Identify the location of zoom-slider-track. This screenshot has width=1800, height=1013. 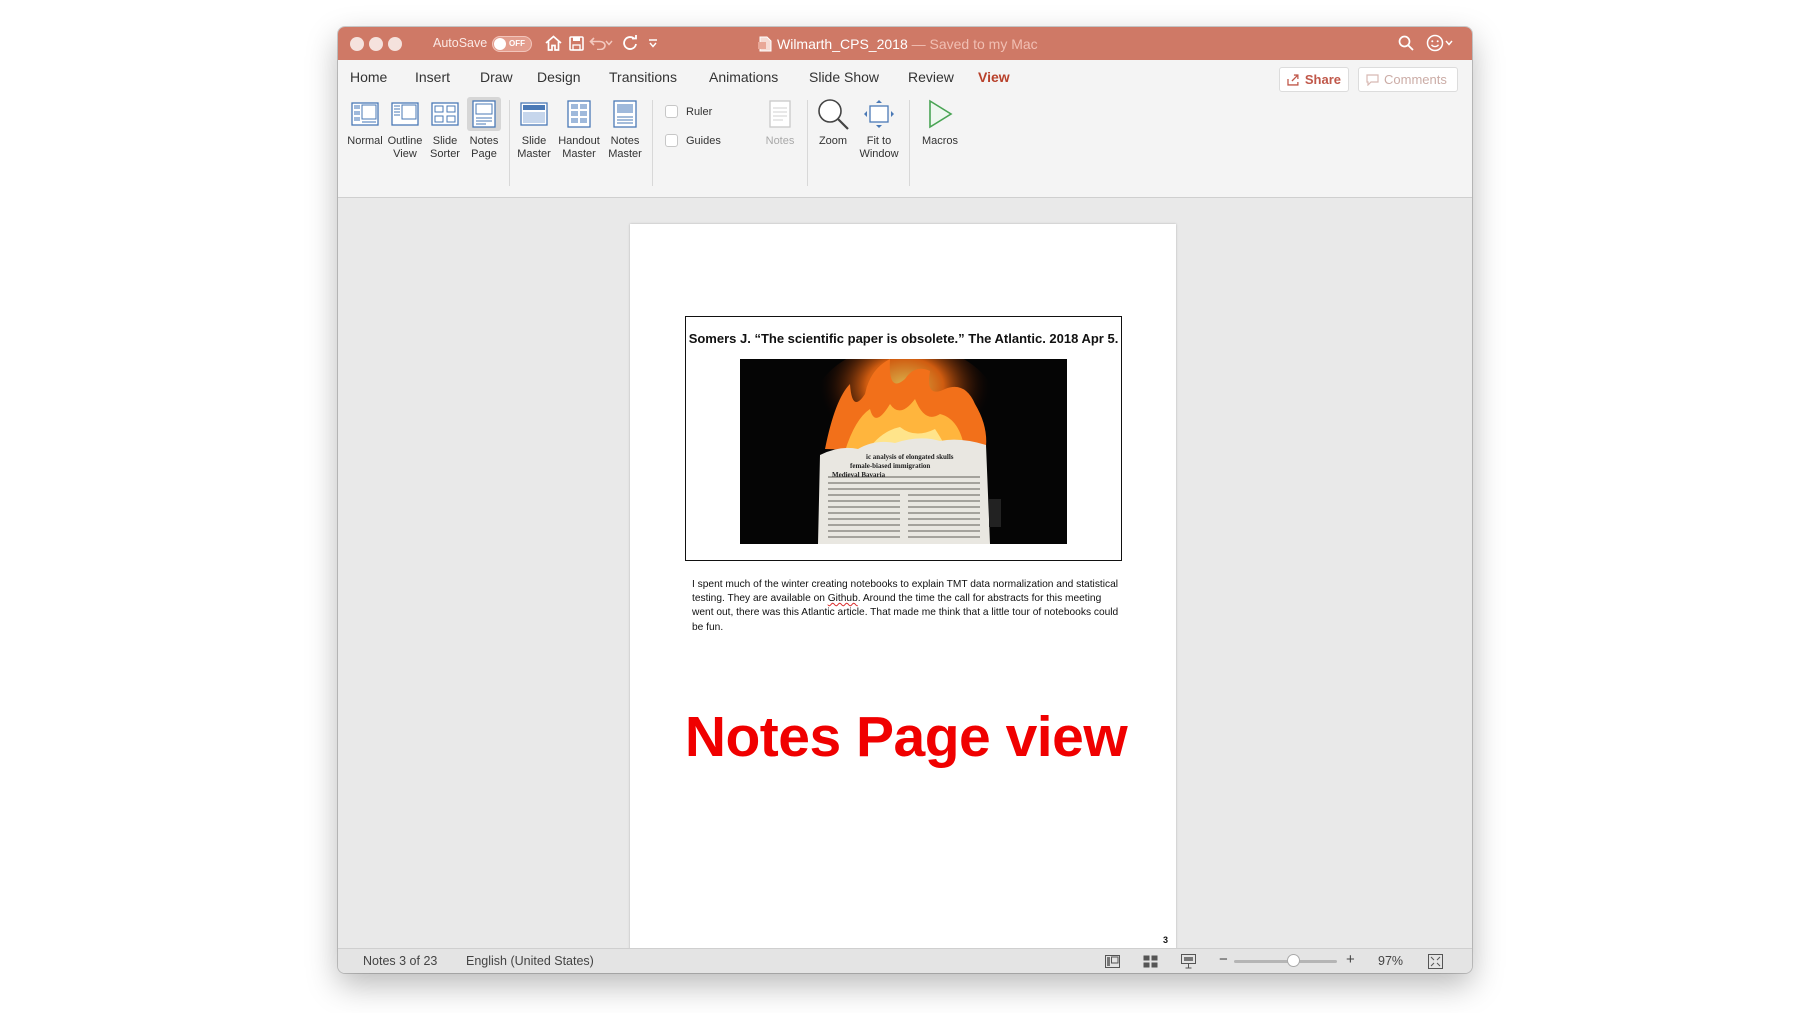
(1285, 961).